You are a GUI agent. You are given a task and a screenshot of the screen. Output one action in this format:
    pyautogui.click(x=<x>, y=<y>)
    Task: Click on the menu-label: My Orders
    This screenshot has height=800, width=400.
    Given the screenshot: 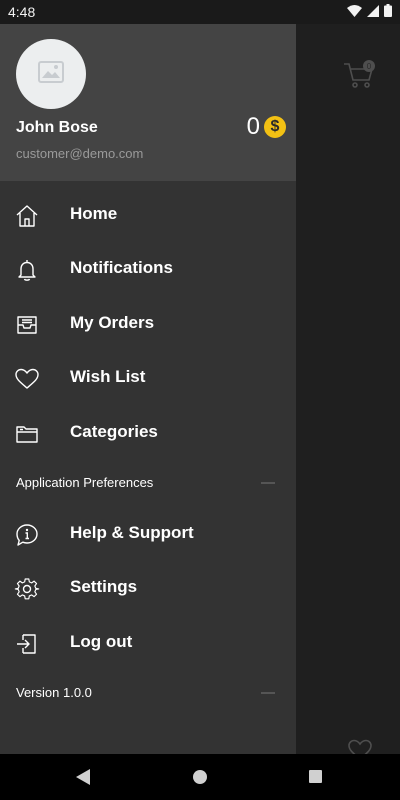 What is the action you would take?
    pyautogui.click(x=112, y=322)
    